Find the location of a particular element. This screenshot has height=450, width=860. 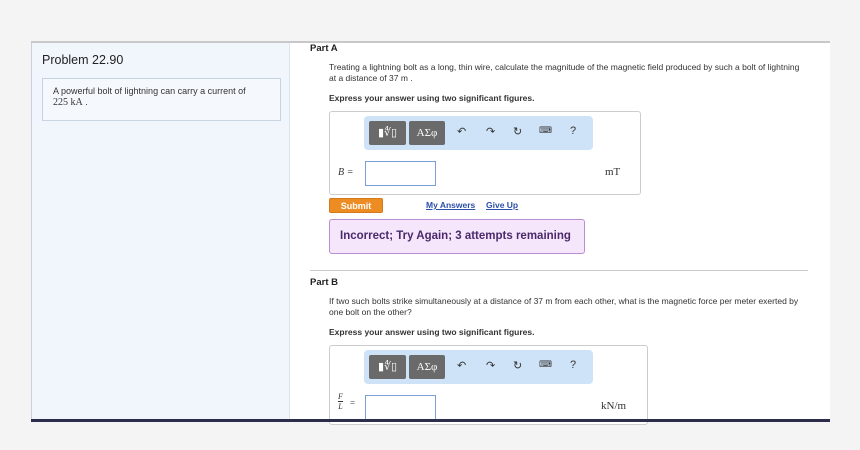

part-b-title: Part B is located at coordinates (324, 282).